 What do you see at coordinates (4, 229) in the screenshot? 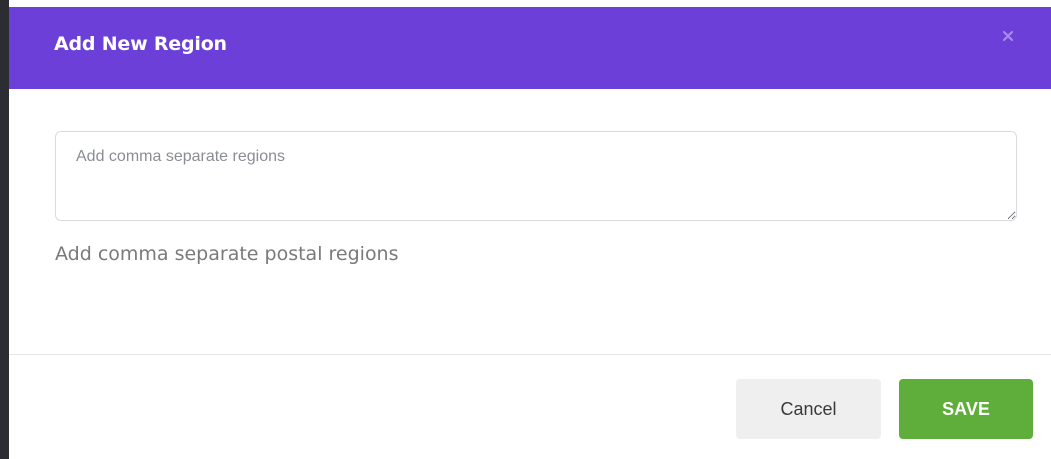
I see `background-edge` at bounding box center [4, 229].